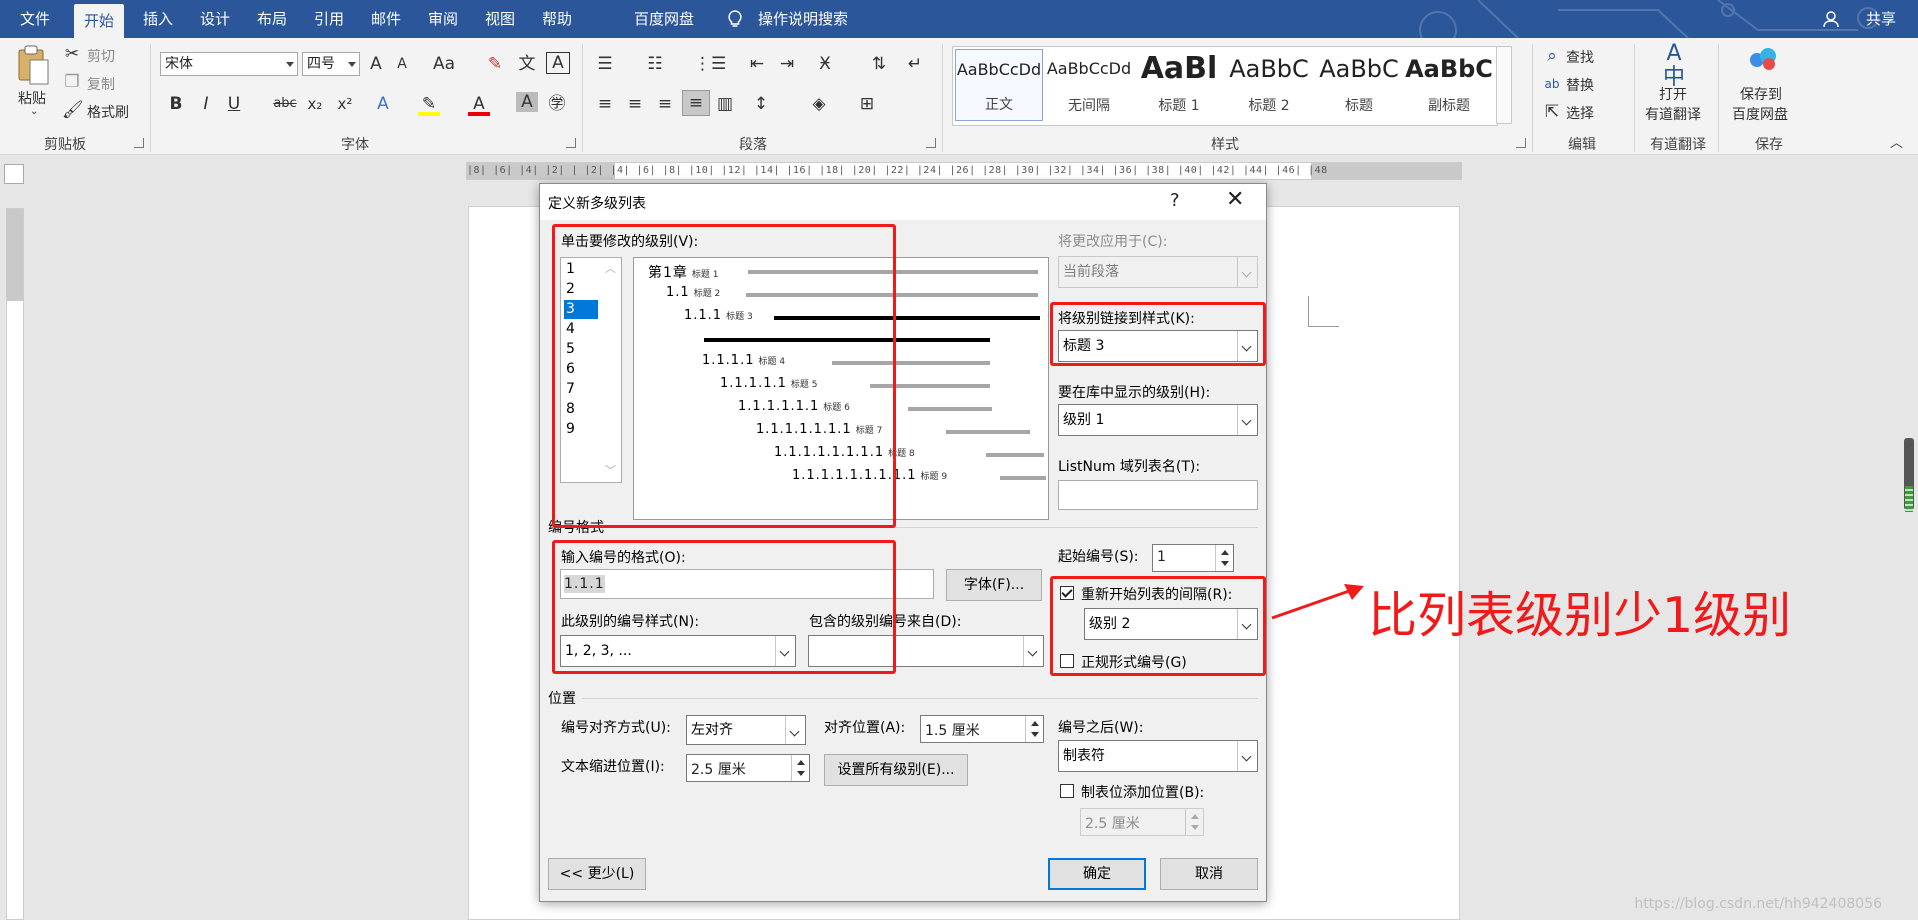 Image resolution: width=1918 pixels, height=920 pixels. Describe the element at coordinates (479, 104) in the screenshot. I see `font-color-icon: A` at that location.